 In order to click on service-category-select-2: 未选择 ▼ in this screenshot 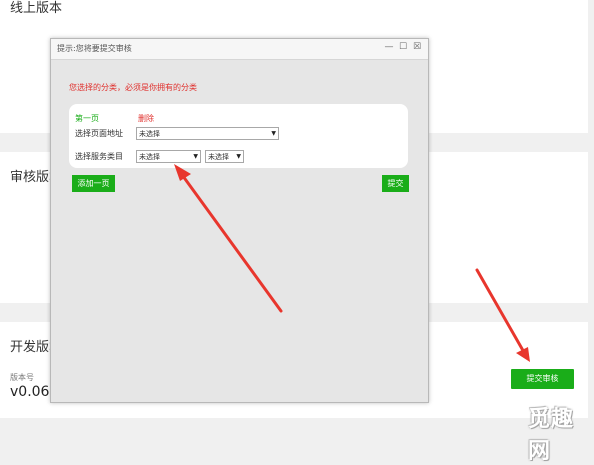, I will do `click(224, 156)`.